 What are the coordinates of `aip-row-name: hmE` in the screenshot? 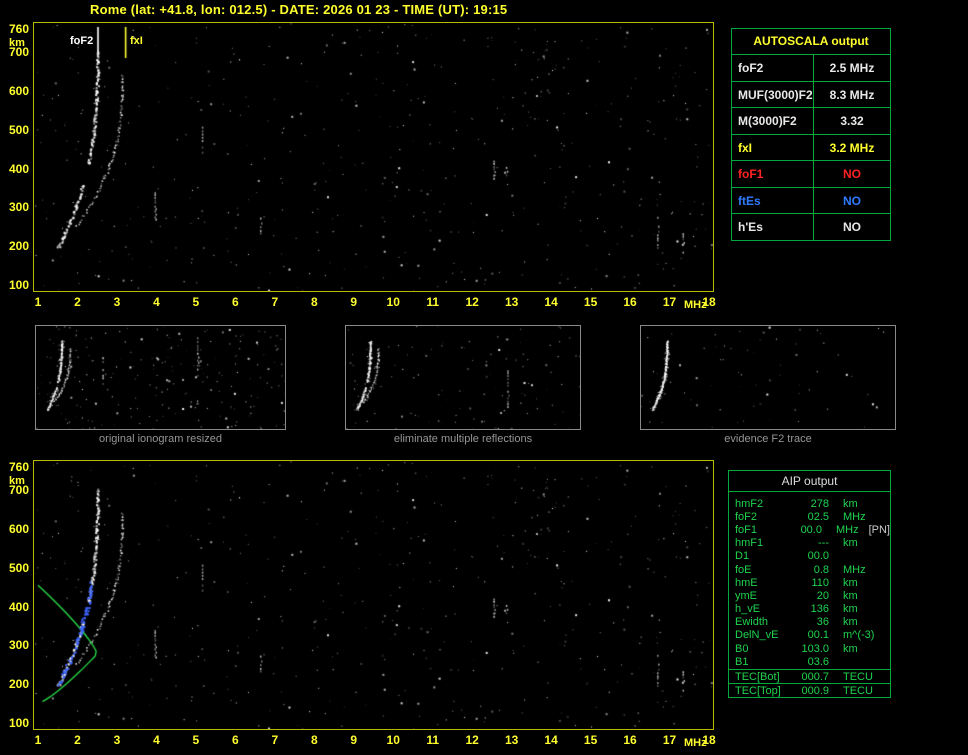 It's located at (746, 582).